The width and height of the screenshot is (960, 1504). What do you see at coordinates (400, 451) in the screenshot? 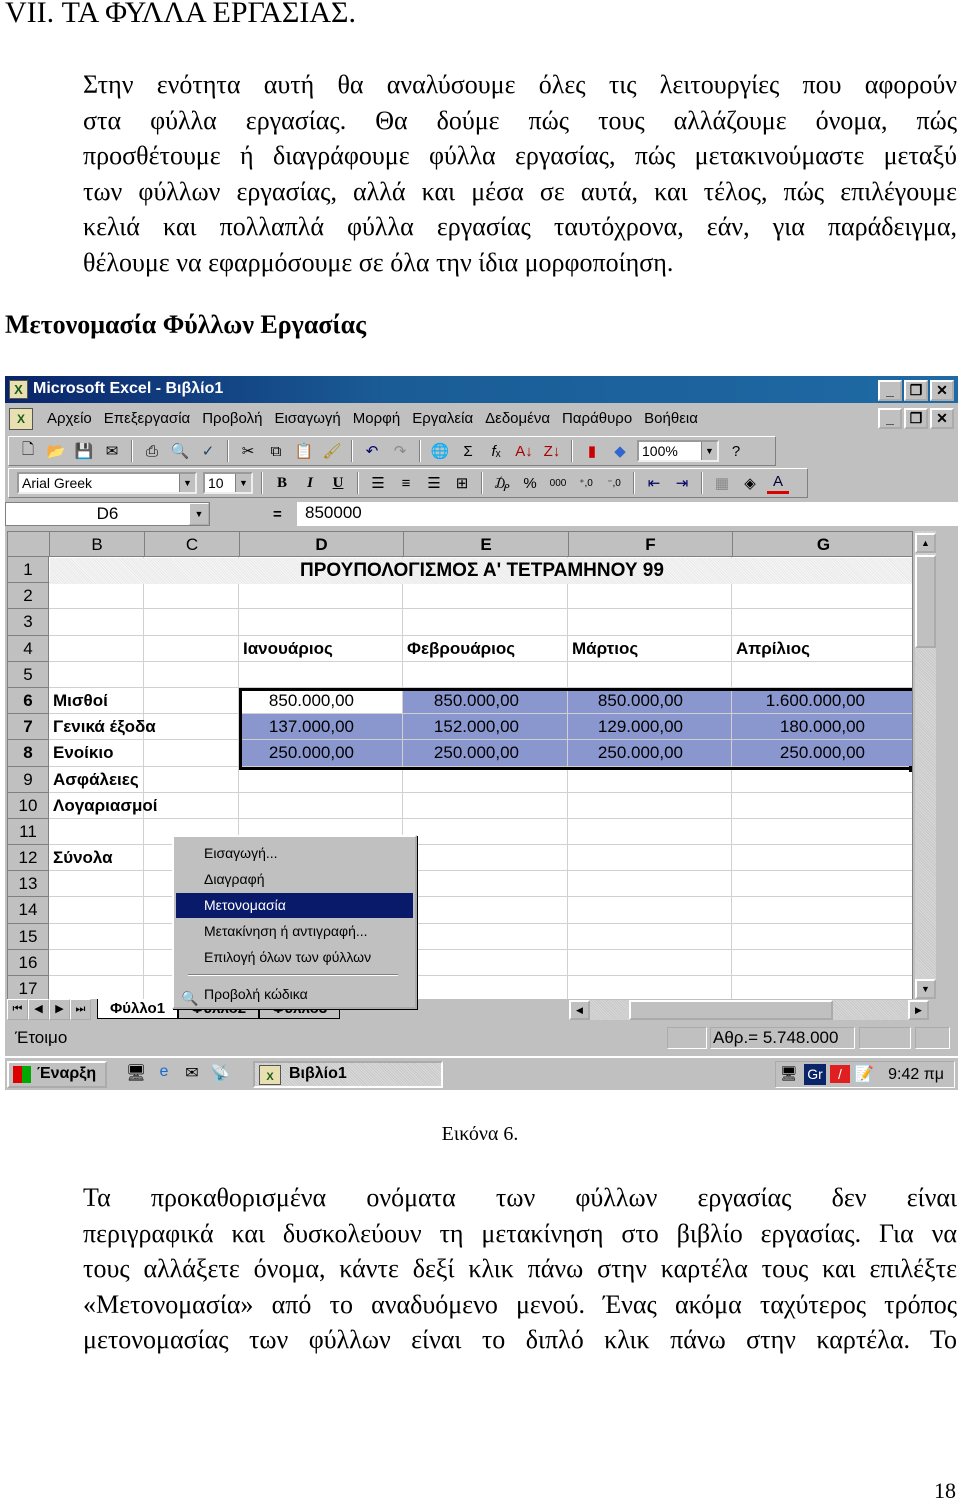
I see `redo-icon: ↷` at bounding box center [400, 451].